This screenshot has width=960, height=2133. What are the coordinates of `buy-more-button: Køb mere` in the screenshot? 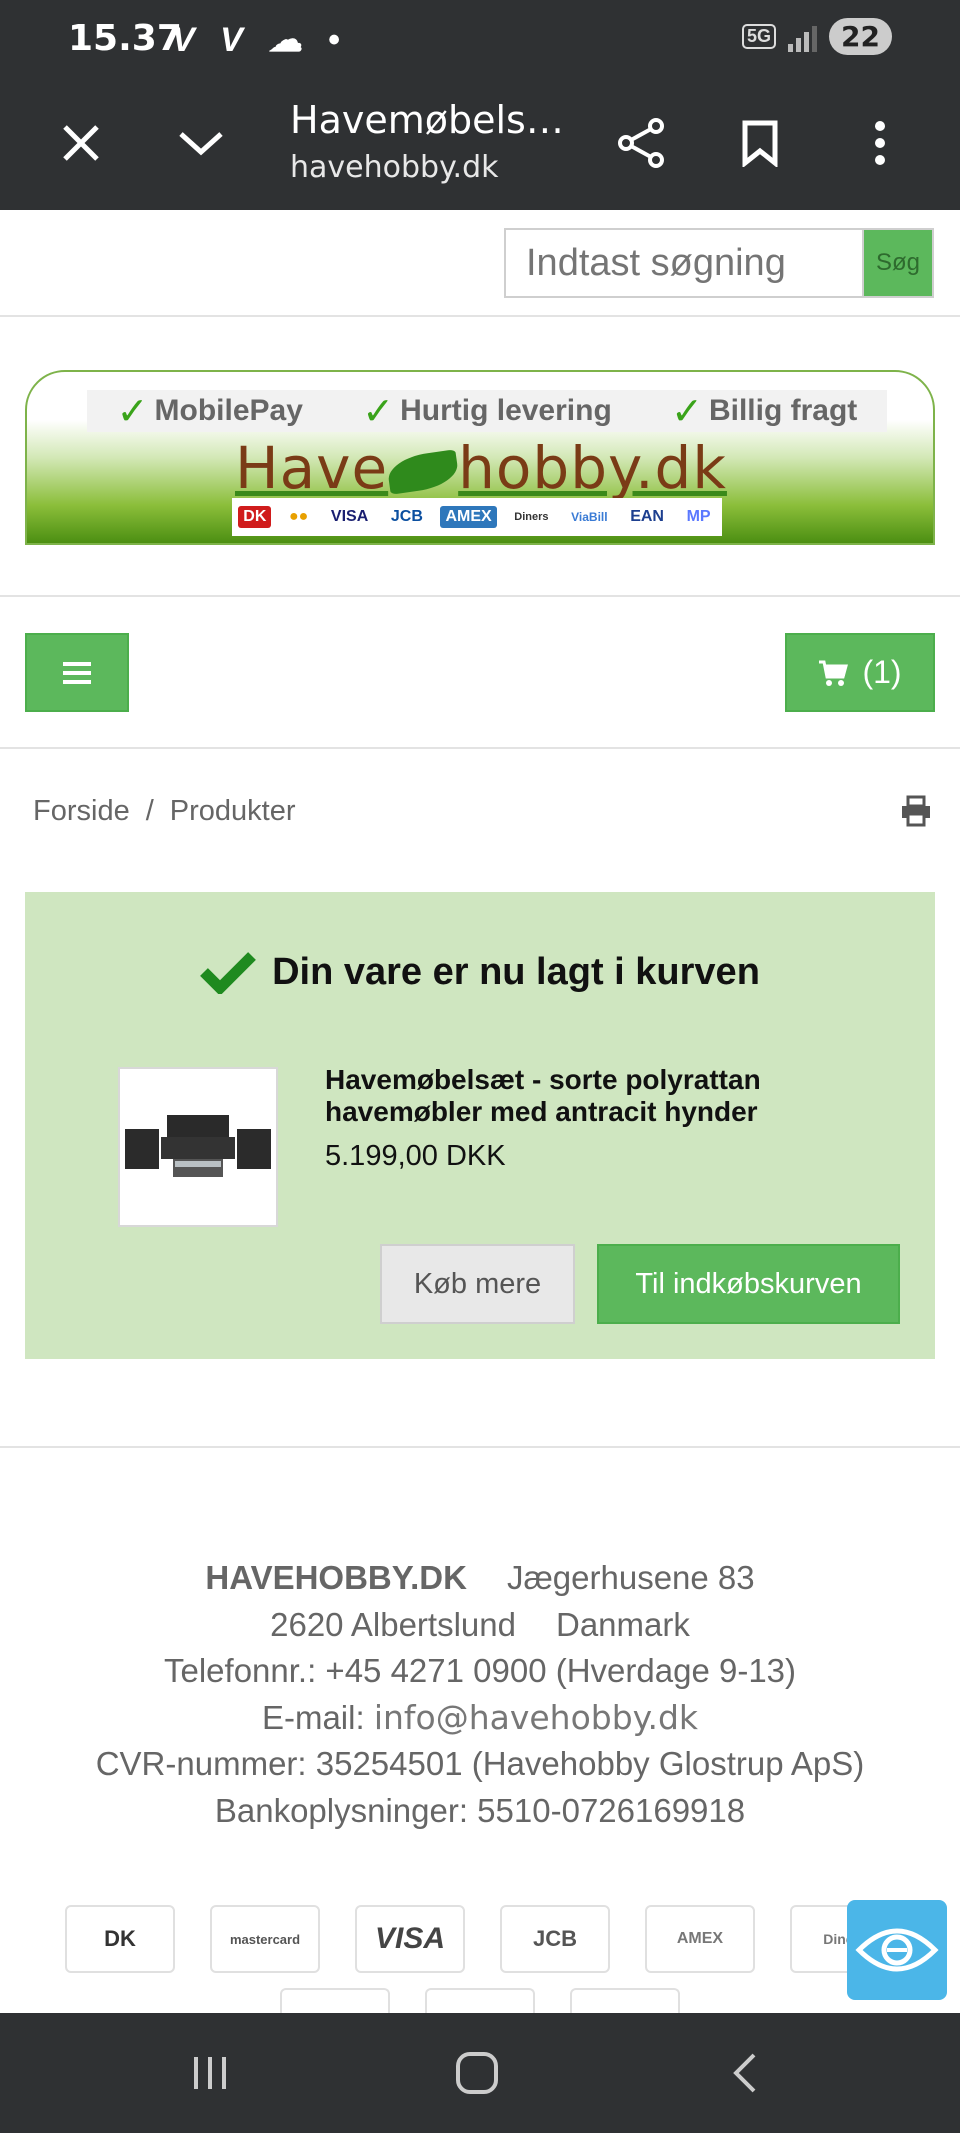 It's located at (477, 1284).